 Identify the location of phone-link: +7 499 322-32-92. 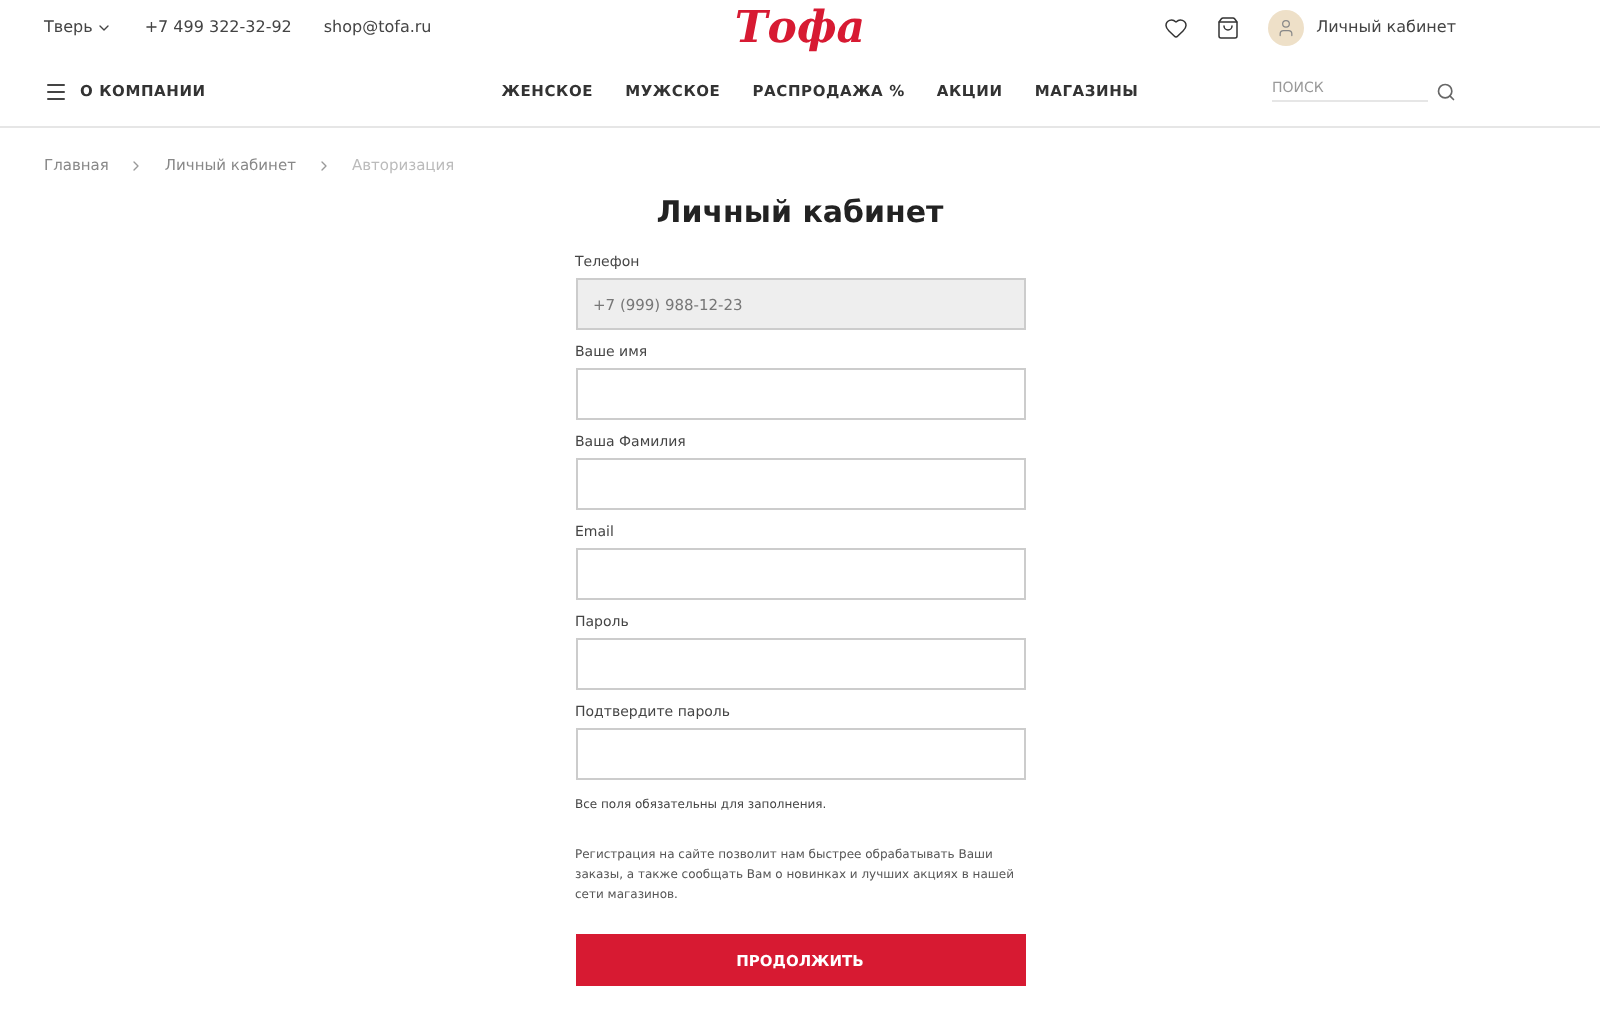
(218, 28).